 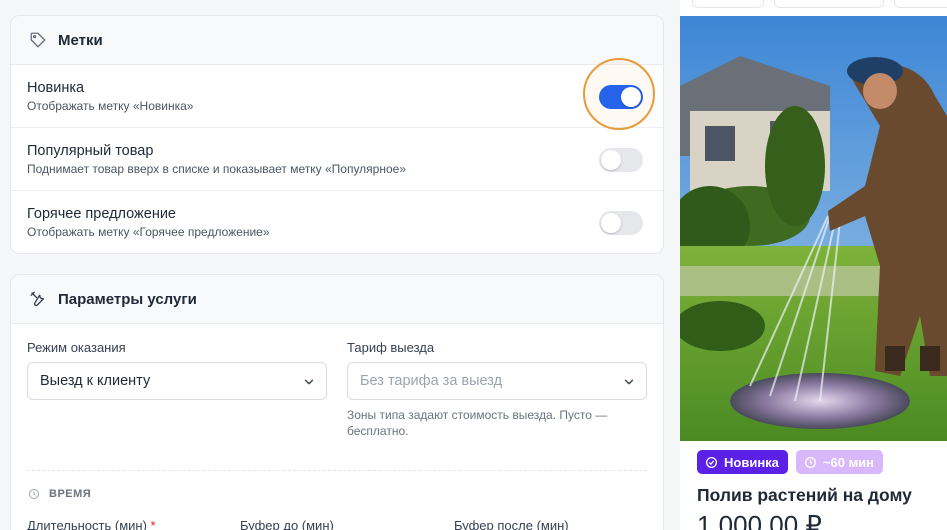 What do you see at coordinates (127, 299) in the screenshot?
I see `service-card-title: Параметры услуги` at bounding box center [127, 299].